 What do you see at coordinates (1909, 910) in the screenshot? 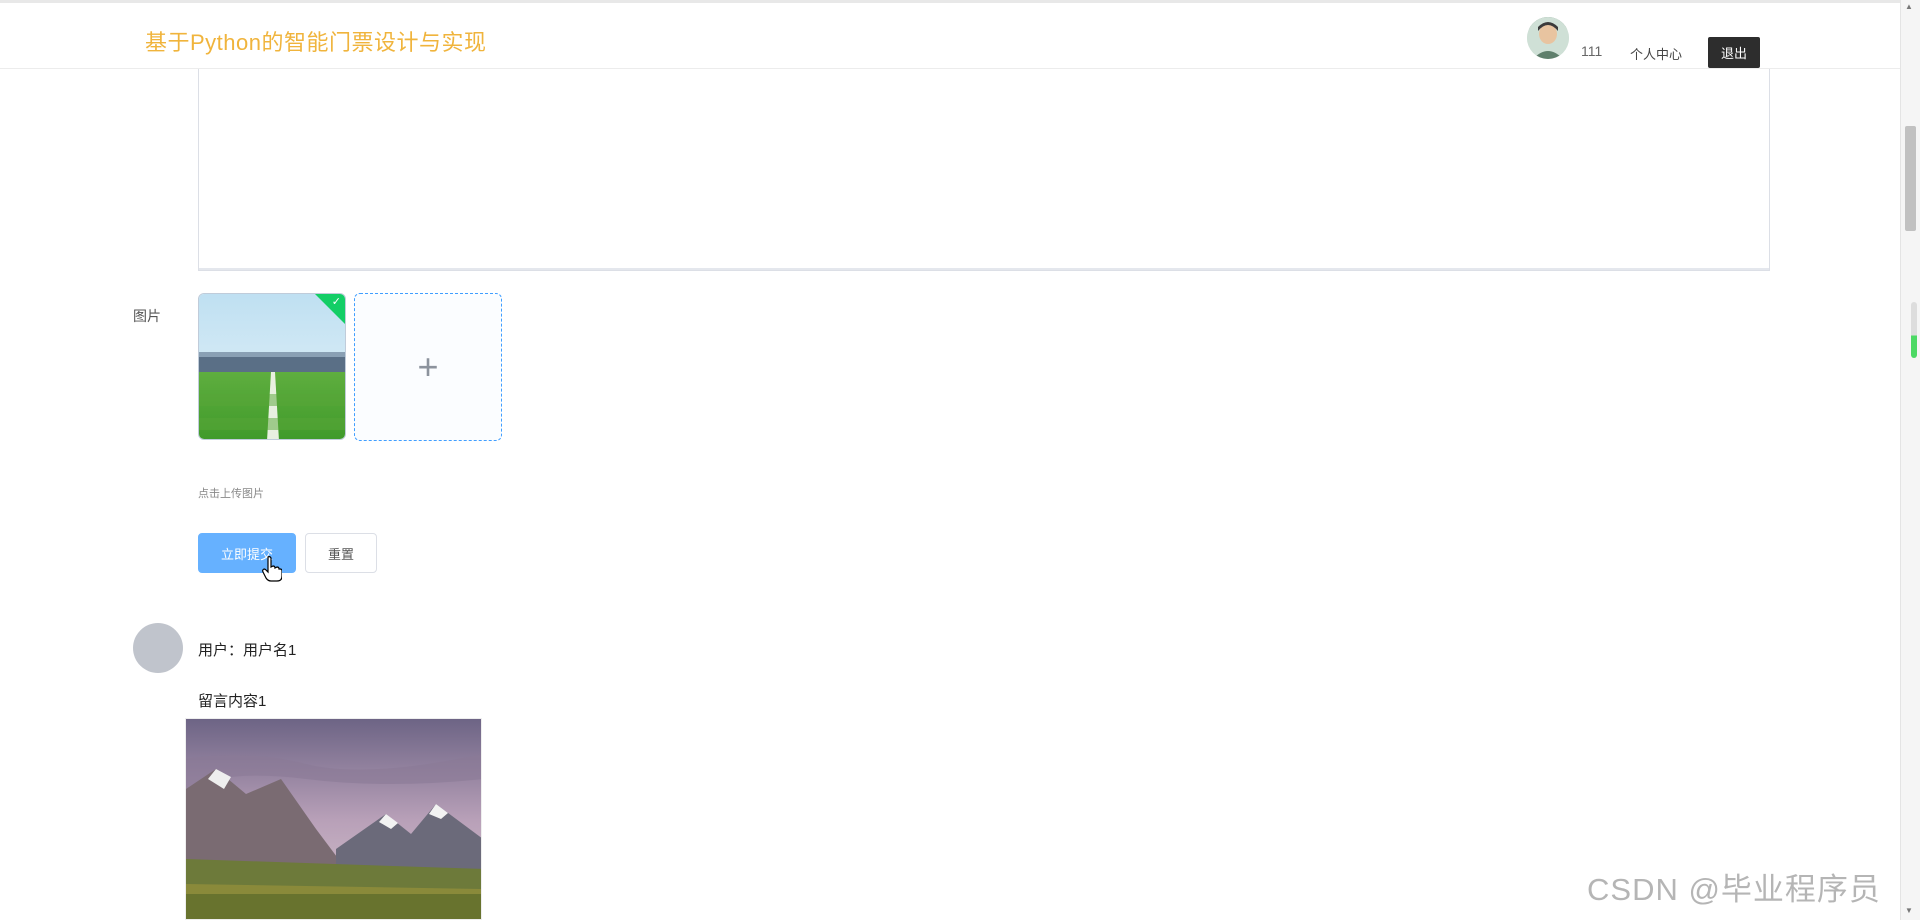
I see `scroll-down-arrow-icon: ▼` at bounding box center [1909, 910].